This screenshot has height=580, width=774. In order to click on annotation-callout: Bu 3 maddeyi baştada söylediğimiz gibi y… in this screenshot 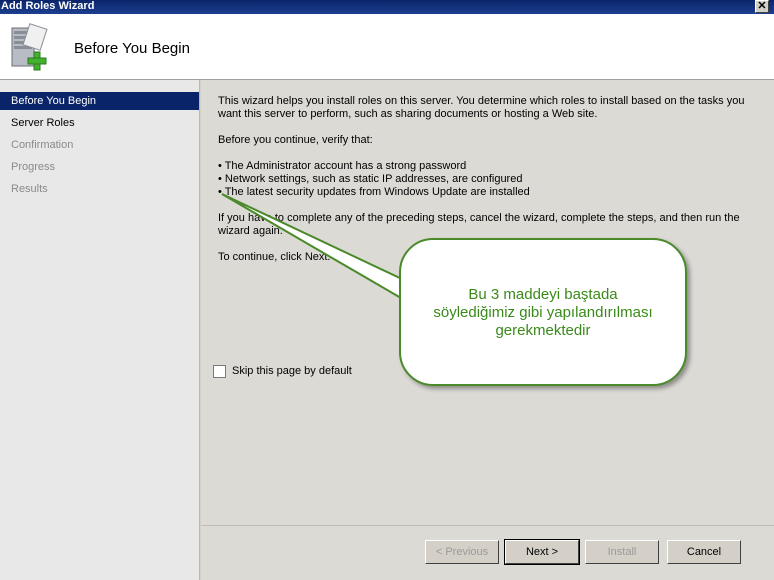, I will do `click(543, 312)`.